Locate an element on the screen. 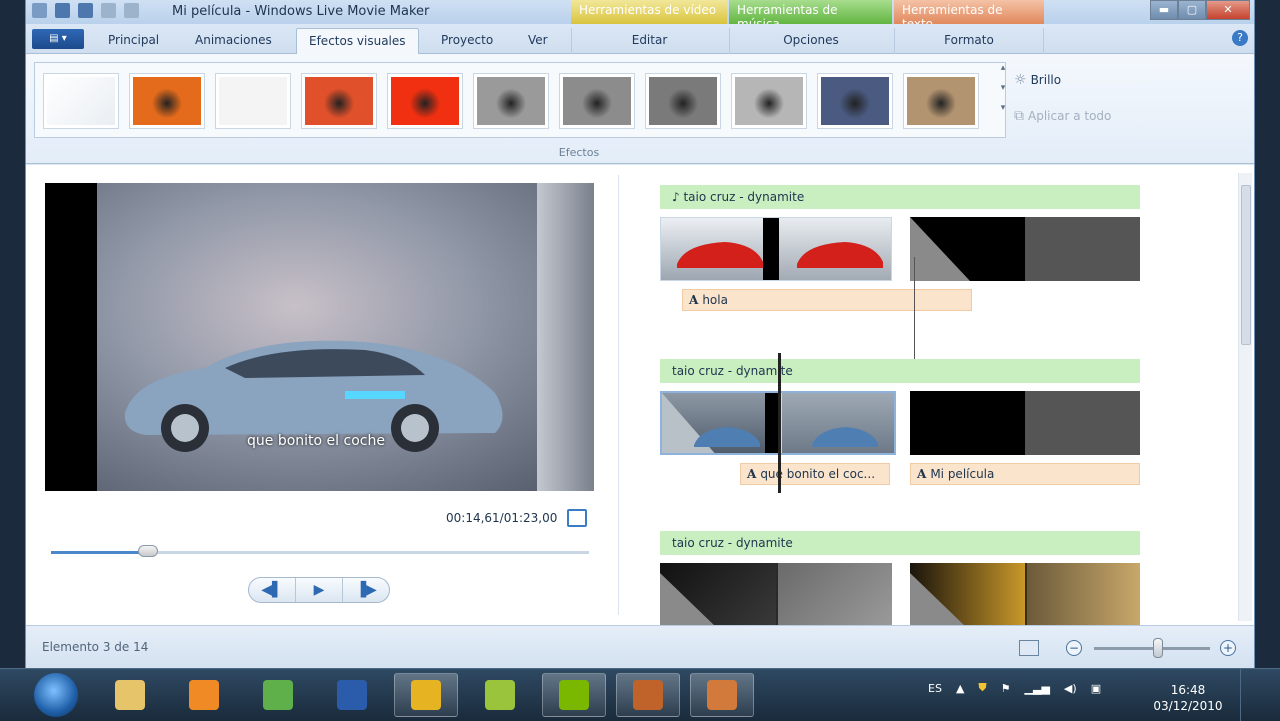 The width and height of the screenshot is (1280, 721). context-tab-video-tools: Herramientas de vídeo is located at coordinates (649, 12).